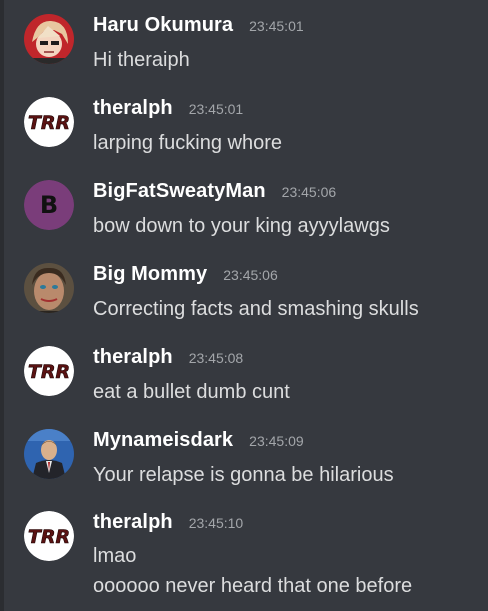  What do you see at coordinates (49, 288) in the screenshot?
I see `face-photo-avatar-icon` at bounding box center [49, 288].